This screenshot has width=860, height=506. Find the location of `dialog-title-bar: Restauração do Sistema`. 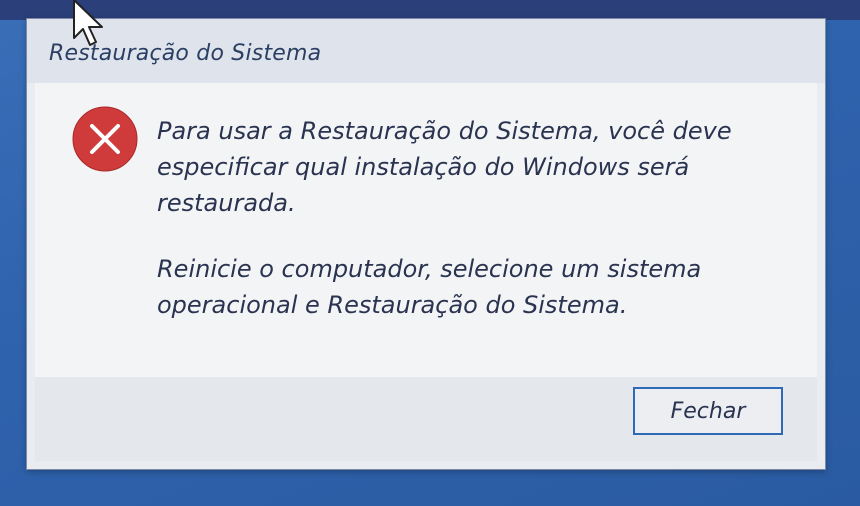

dialog-title-bar: Restauração do Sistema is located at coordinates (426, 51).